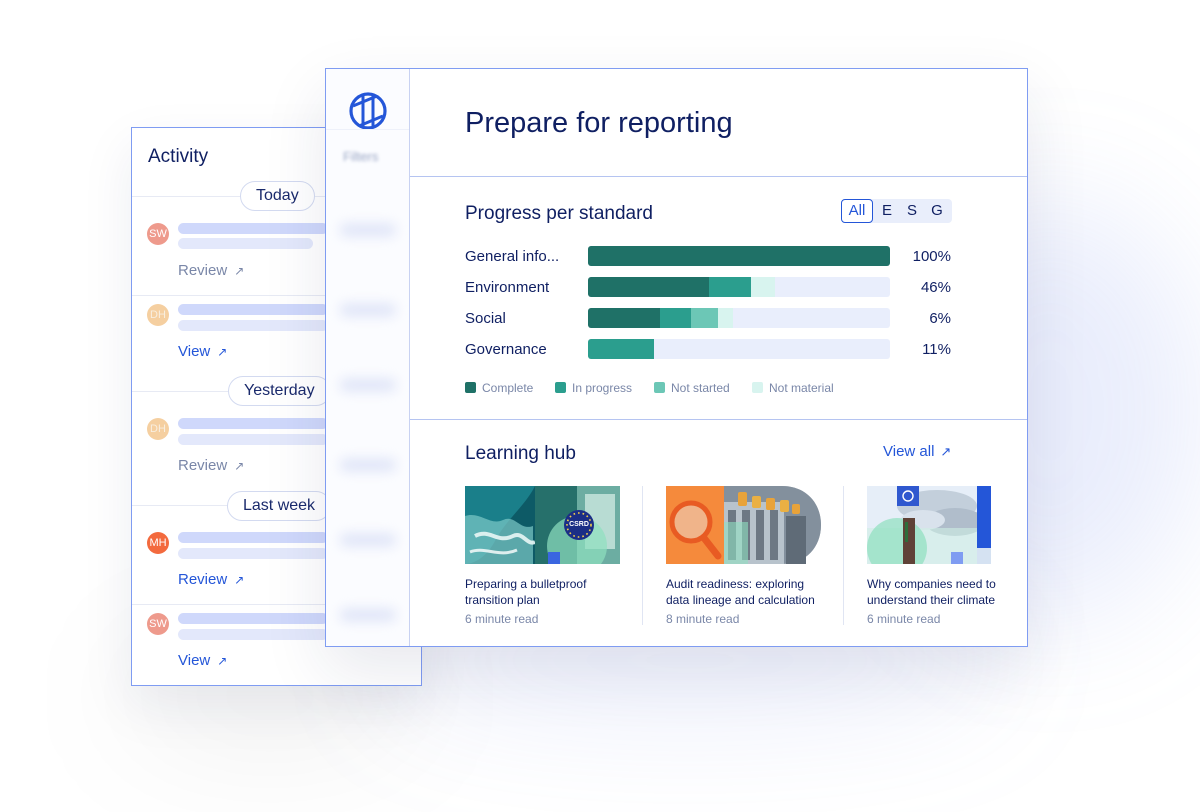  I want to click on page-title: Prepare for reporting, so click(599, 123).